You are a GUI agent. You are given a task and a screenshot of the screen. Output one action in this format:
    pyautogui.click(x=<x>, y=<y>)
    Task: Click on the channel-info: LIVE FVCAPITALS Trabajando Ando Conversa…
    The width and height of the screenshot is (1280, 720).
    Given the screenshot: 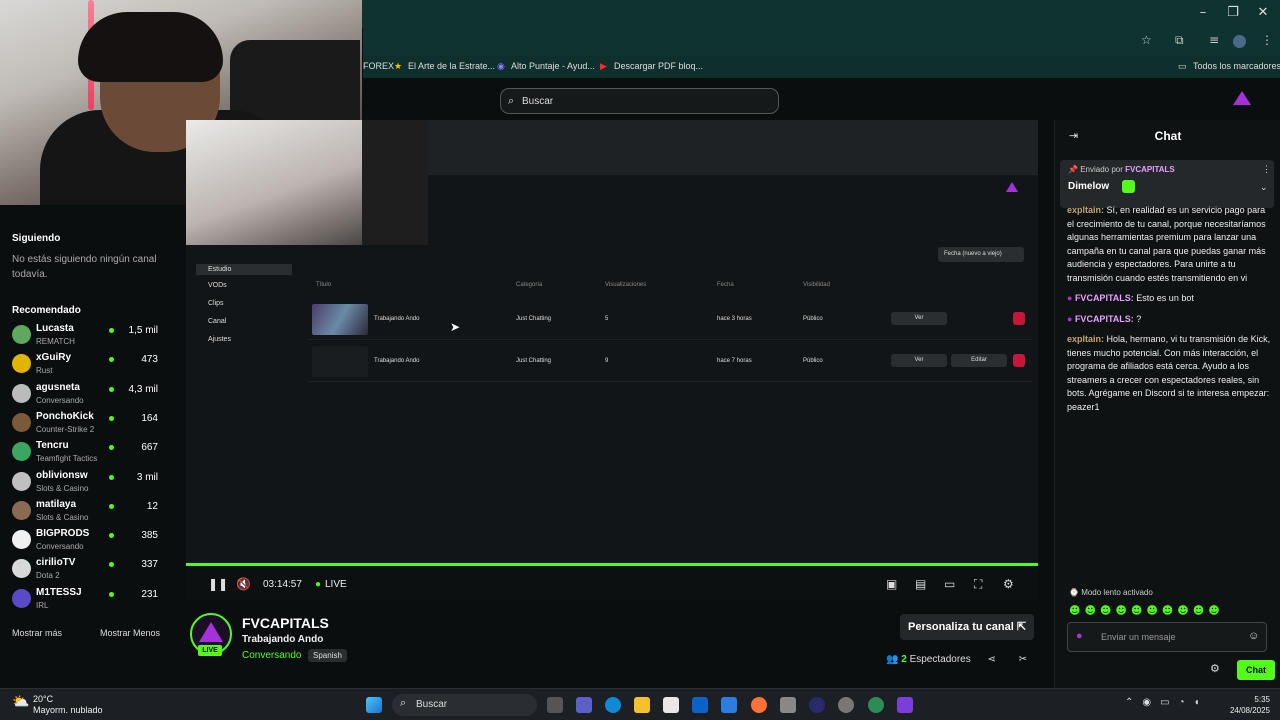 What is the action you would take?
    pyautogui.click(x=612, y=644)
    